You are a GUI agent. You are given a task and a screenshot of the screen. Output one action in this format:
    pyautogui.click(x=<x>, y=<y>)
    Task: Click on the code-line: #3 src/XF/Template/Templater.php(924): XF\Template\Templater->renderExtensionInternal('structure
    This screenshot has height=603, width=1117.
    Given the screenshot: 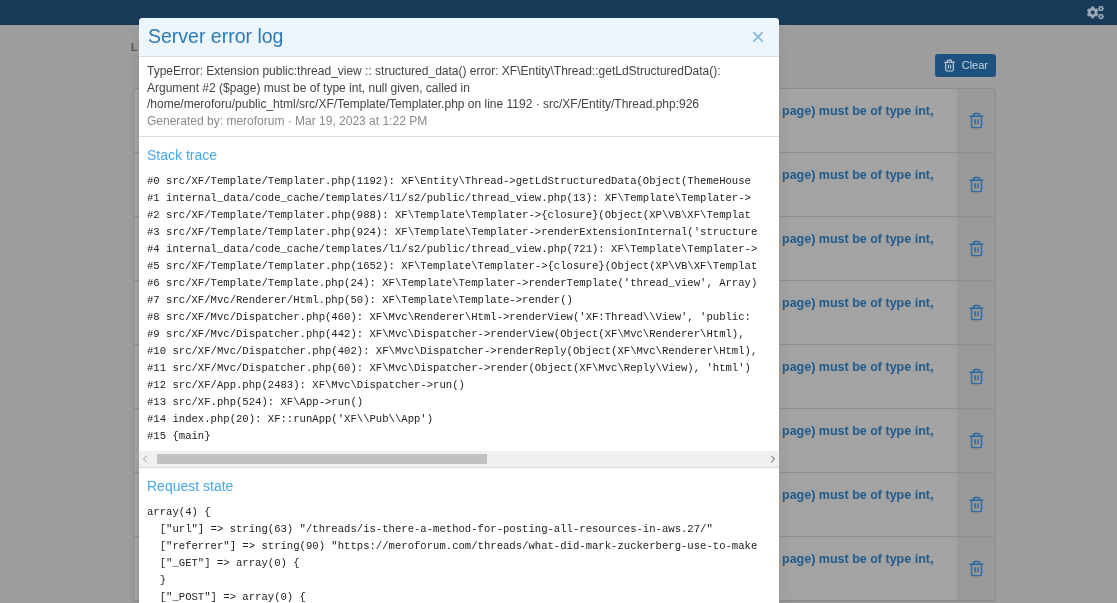 What is the action you would take?
    pyautogui.click(x=452, y=232)
    